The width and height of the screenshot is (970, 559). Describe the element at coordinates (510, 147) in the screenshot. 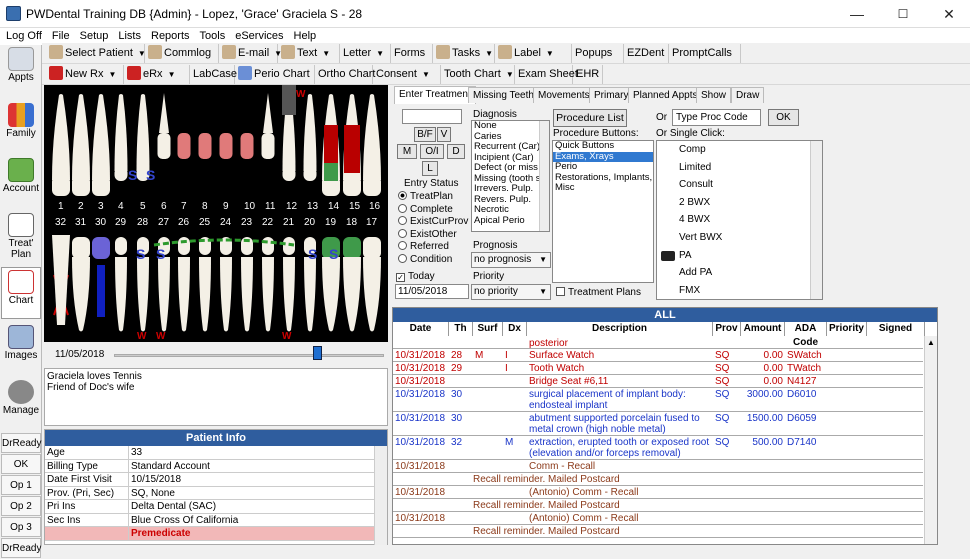

I see `diagnosis-item: Recurrent (Car)` at that location.